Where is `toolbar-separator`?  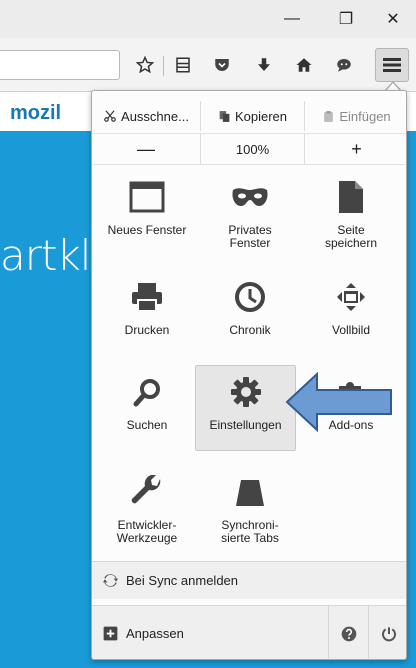
toolbar-separator is located at coordinates (163, 66).